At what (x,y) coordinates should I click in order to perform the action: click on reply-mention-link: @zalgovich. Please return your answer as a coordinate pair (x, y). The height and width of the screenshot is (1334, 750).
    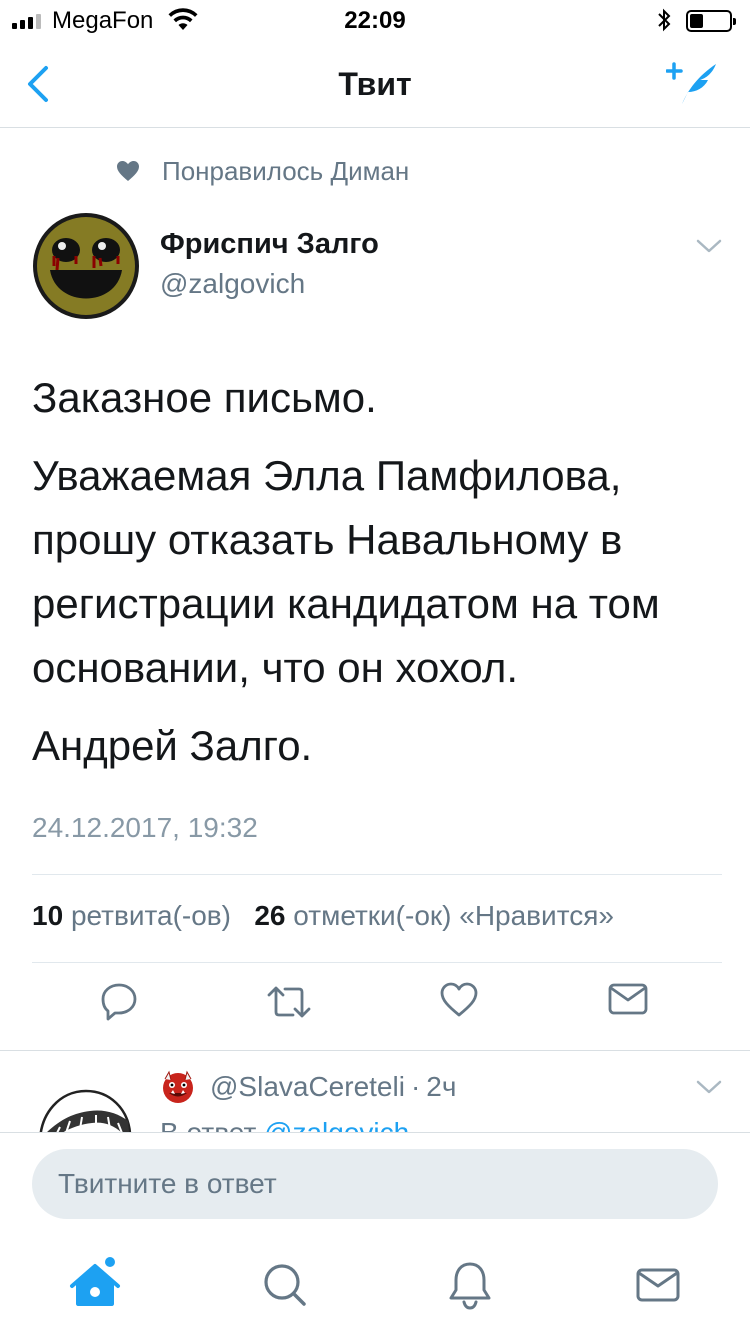
    Looking at the image, I should click on (336, 1125).